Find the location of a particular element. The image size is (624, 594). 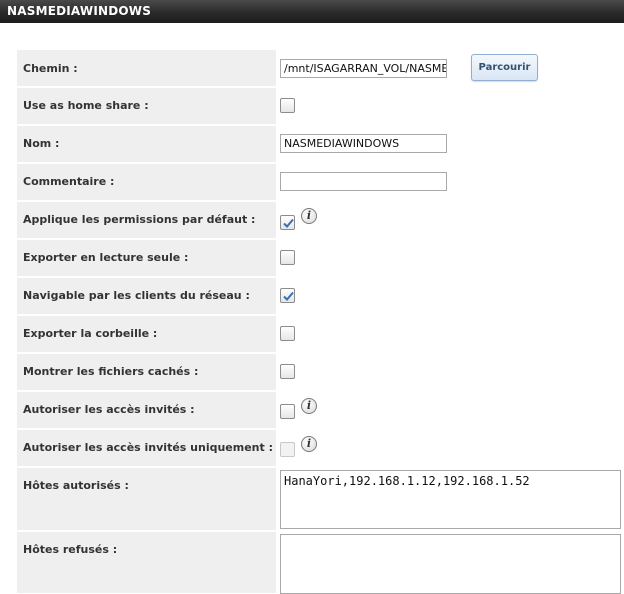

field-acces-invites: i is located at coordinates (452, 410).